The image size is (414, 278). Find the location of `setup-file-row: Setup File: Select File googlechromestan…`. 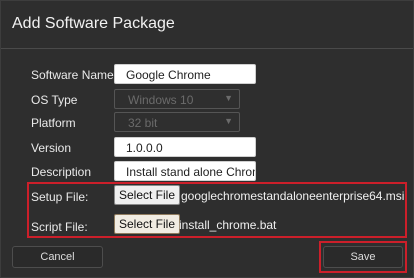

setup-file-row: Setup File: Select File googlechromestan… is located at coordinates (207, 196).